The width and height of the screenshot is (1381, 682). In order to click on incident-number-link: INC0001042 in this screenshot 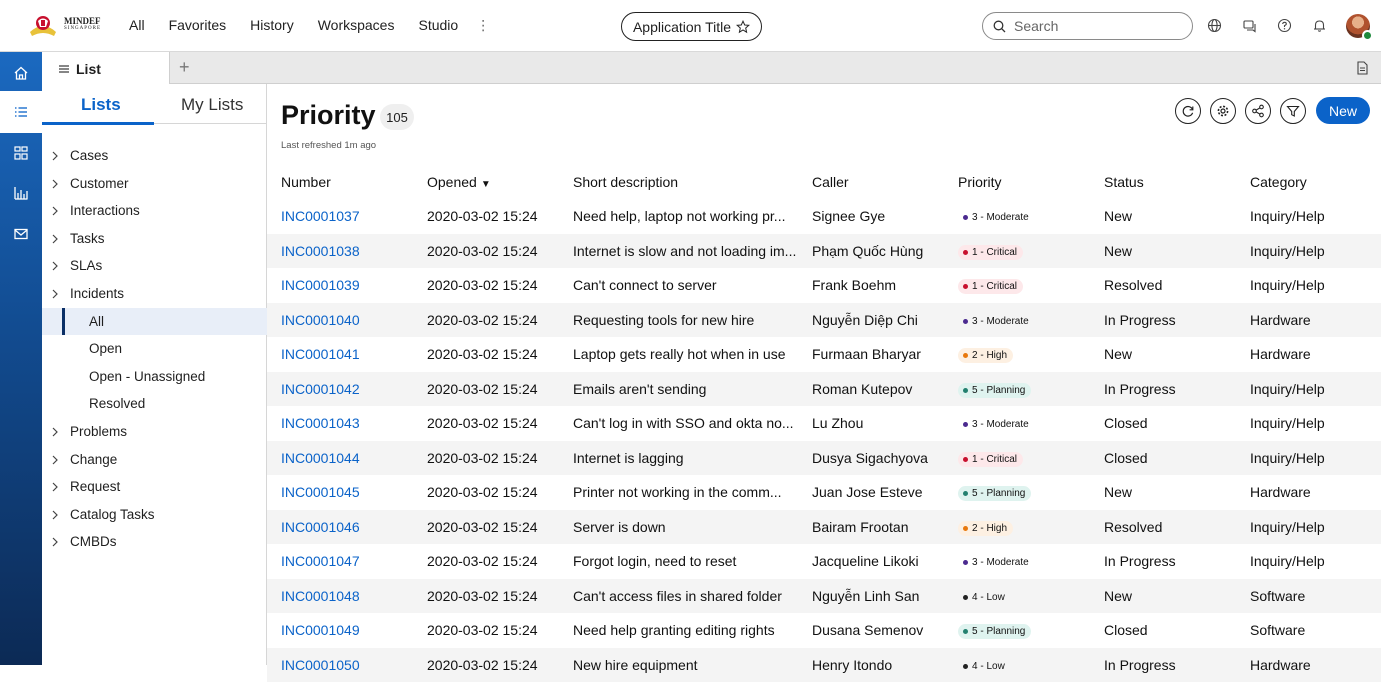, I will do `click(340, 389)`.